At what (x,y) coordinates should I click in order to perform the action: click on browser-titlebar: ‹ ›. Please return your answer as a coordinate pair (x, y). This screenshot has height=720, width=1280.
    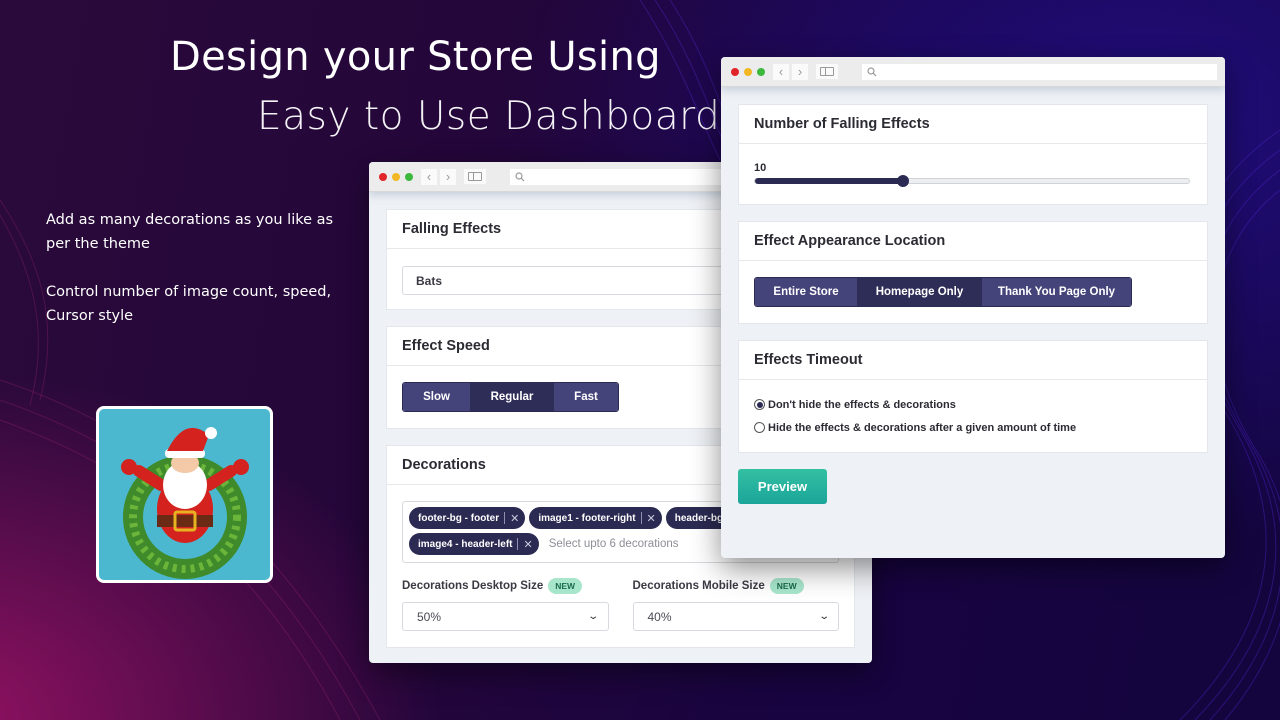
    Looking at the image, I should click on (973, 72).